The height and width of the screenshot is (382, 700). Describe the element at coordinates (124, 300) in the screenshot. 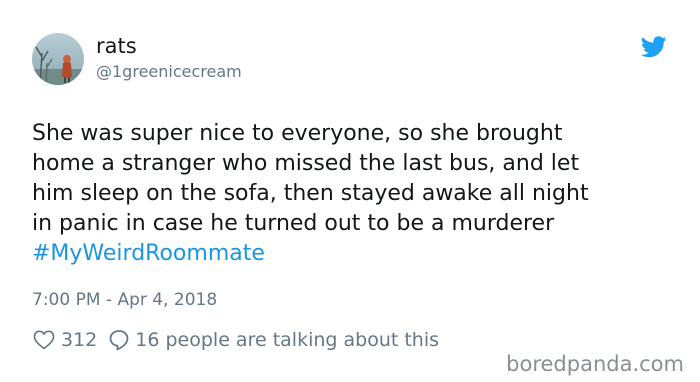

I see `tweet-timestamp: 7:00 PM - Apr 4, 2018` at that location.